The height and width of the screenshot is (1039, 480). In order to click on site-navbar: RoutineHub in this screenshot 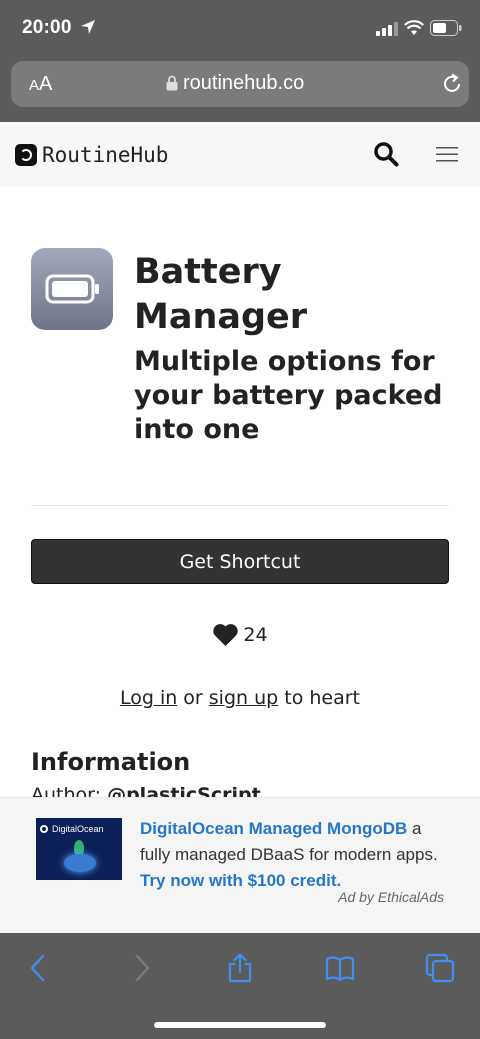, I will do `click(240, 154)`.